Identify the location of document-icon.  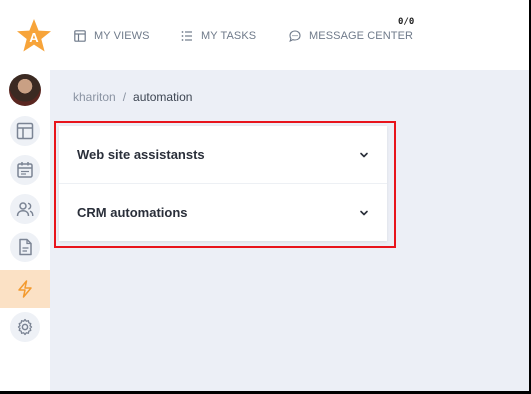
(25, 247).